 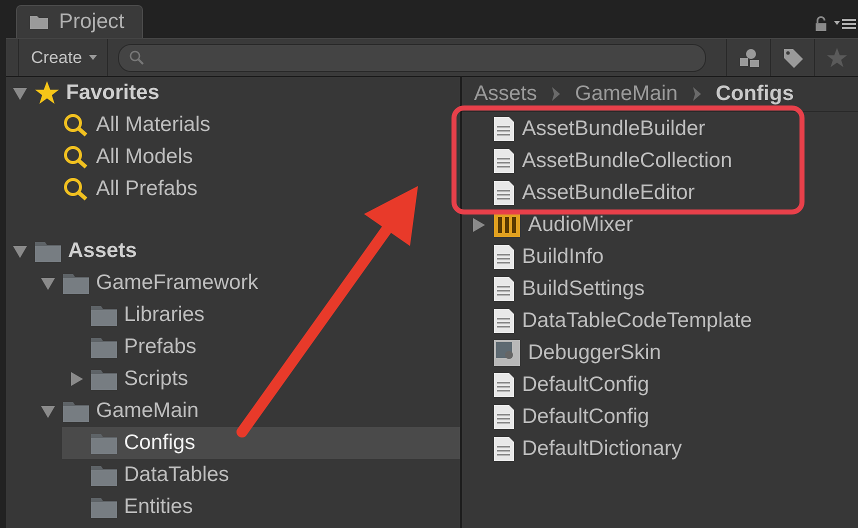 What do you see at coordinates (63, 57) in the screenshot?
I see `create-dropdown: Create` at bounding box center [63, 57].